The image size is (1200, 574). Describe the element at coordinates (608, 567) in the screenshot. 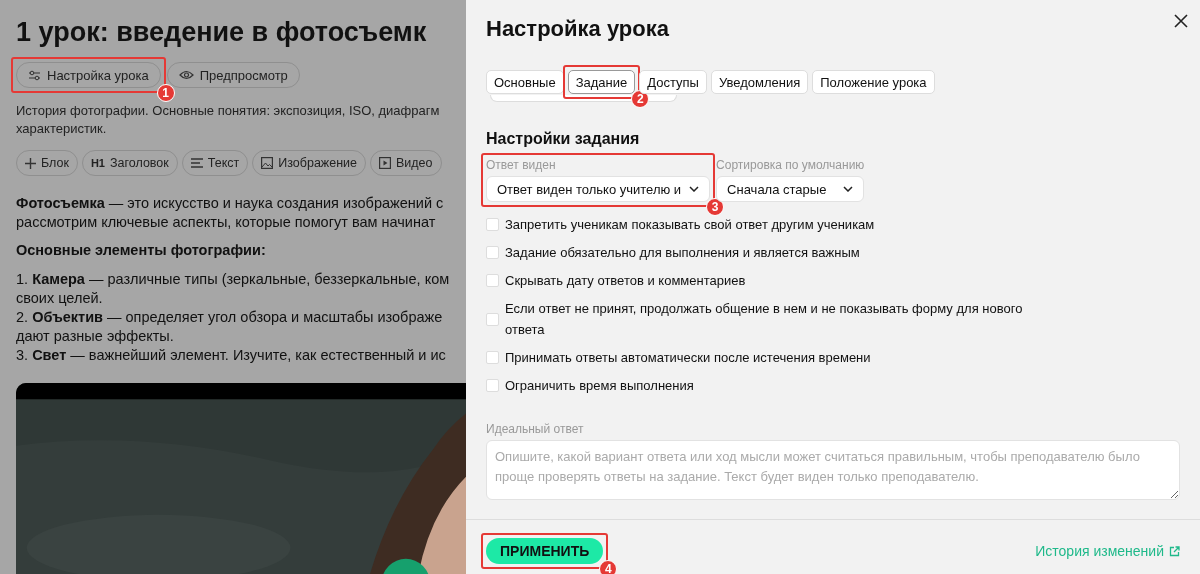

I see `step-badge: 4` at that location.